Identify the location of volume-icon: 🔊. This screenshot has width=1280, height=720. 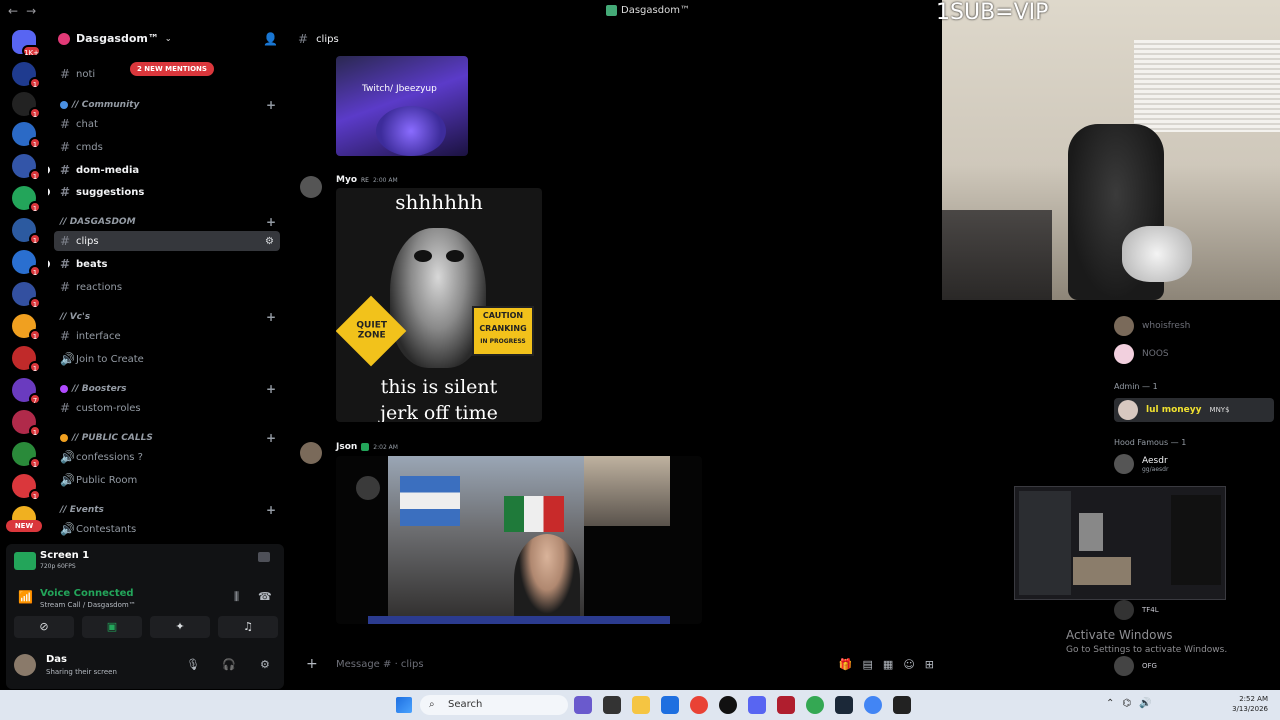
(1145, 703).